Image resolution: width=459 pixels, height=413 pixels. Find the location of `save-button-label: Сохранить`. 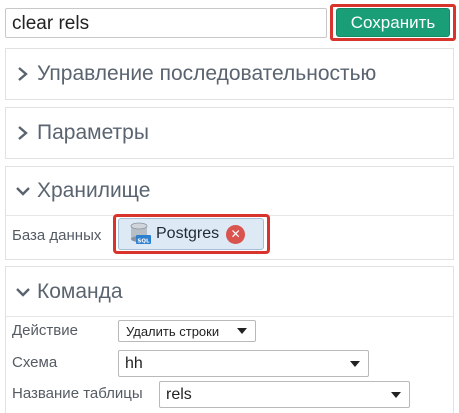

save-button-label: Сохранить is located at coordinates (393, 22).